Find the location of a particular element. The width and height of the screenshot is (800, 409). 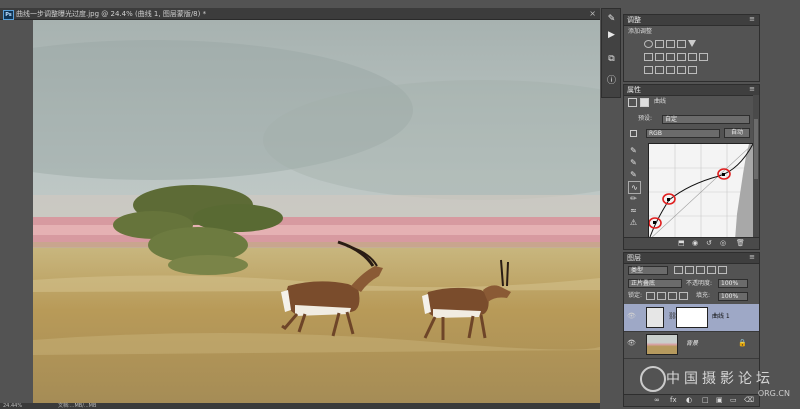

auto-button: 自动 is located at coordinates (737, 133).